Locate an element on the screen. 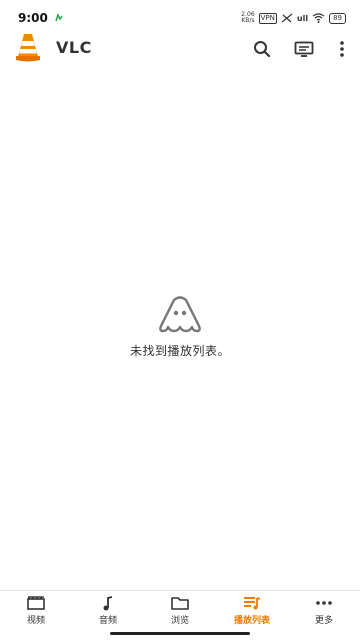 The image size is (360, 640). battery-icon: 89 is located at coordinates (337, 18).